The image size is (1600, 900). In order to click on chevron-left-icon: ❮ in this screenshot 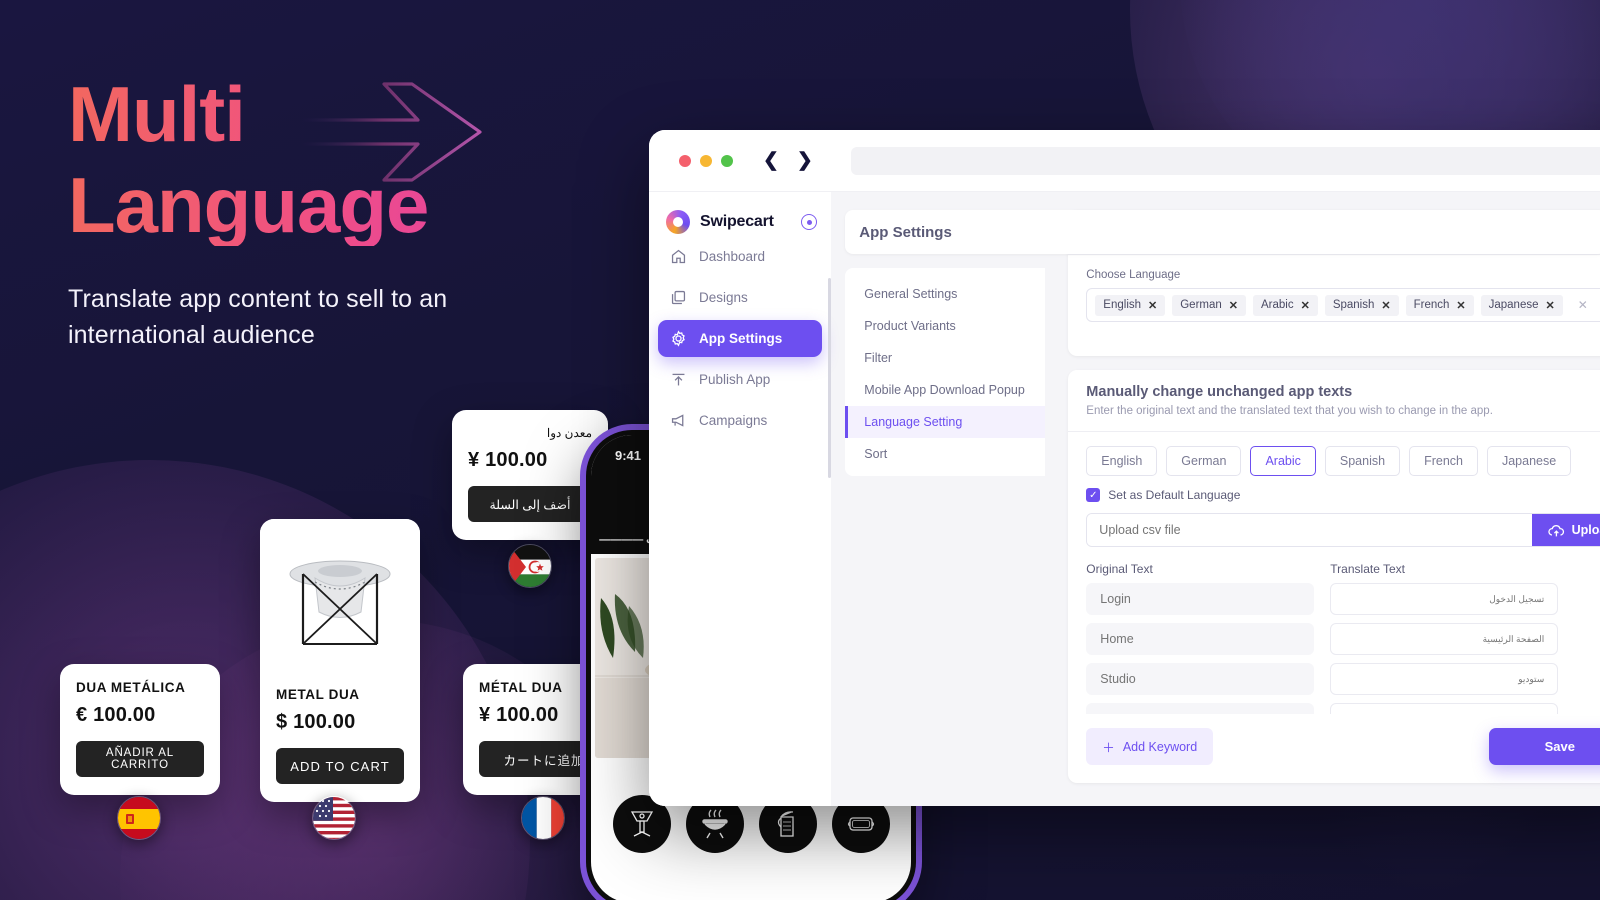, I will do `click(771, 160)`.